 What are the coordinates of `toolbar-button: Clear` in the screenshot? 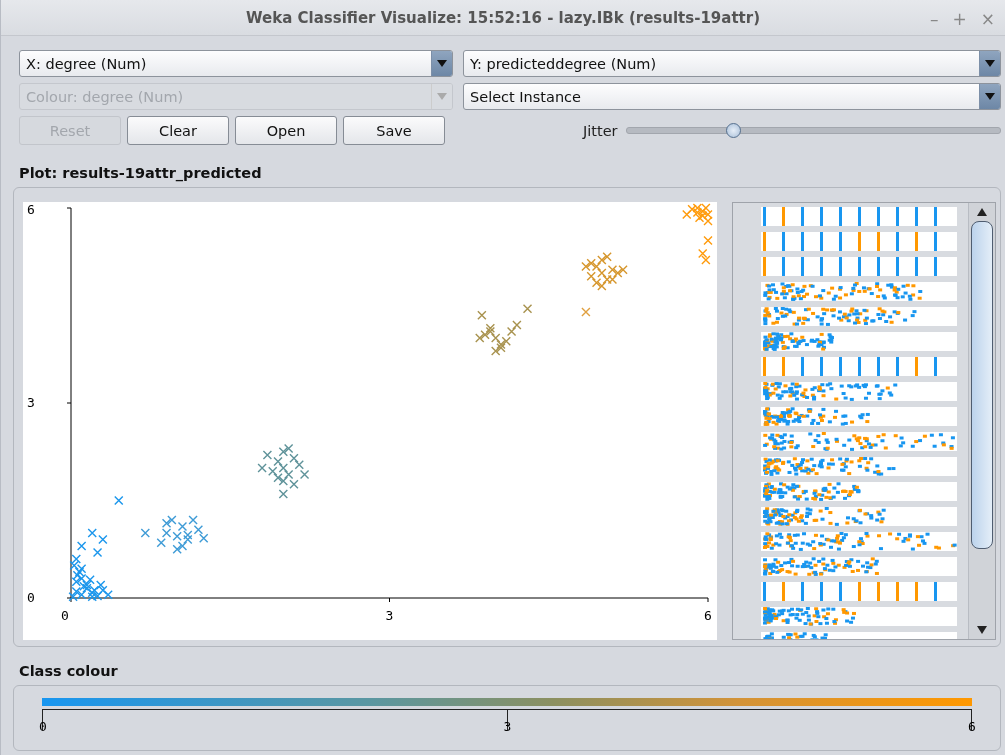 It's located at (178, 130).